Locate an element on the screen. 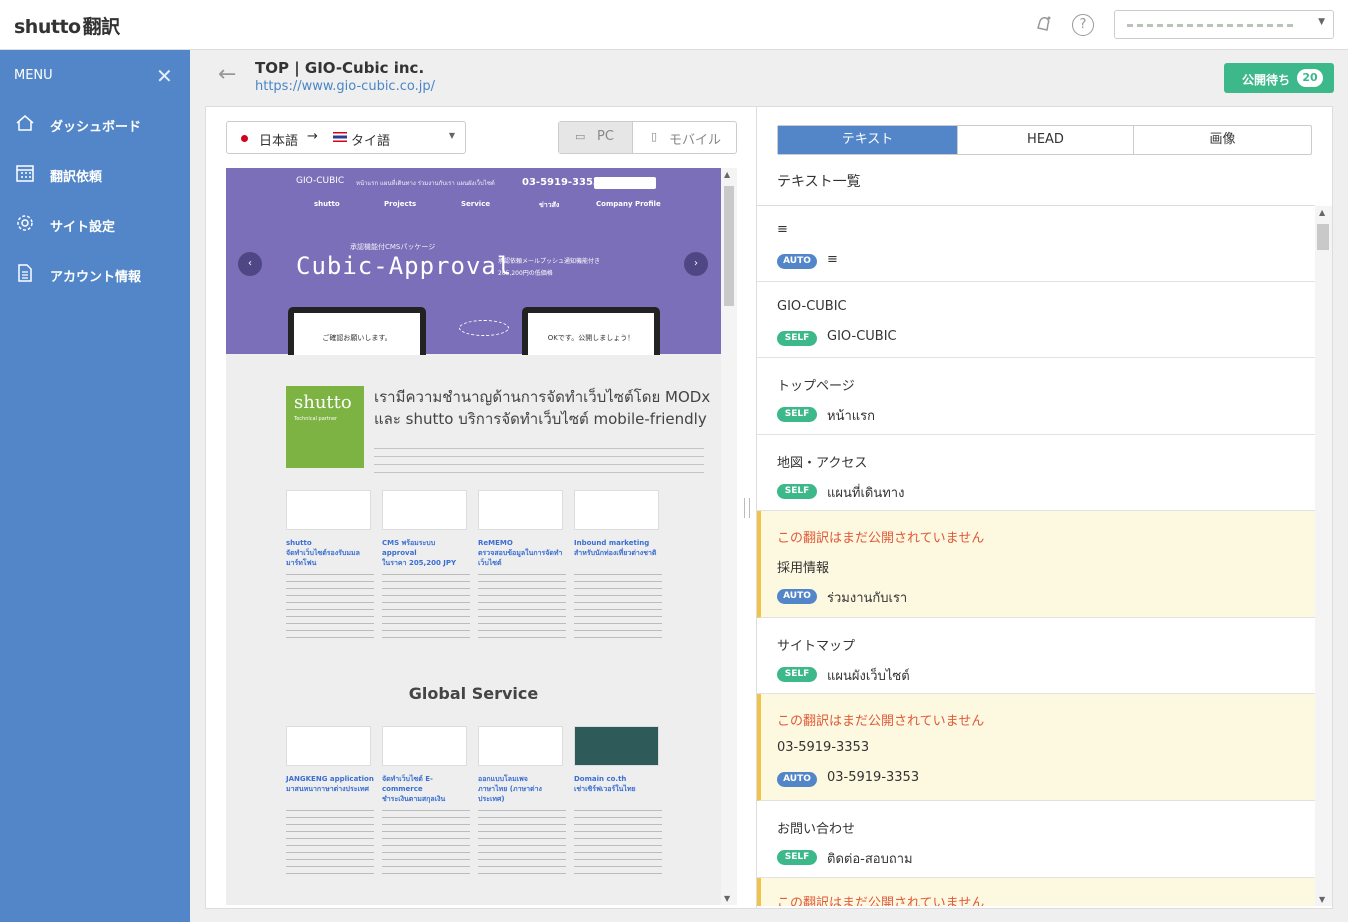  preview-scrollbar: ▲ ▼ is located at coordinates (729, 536).